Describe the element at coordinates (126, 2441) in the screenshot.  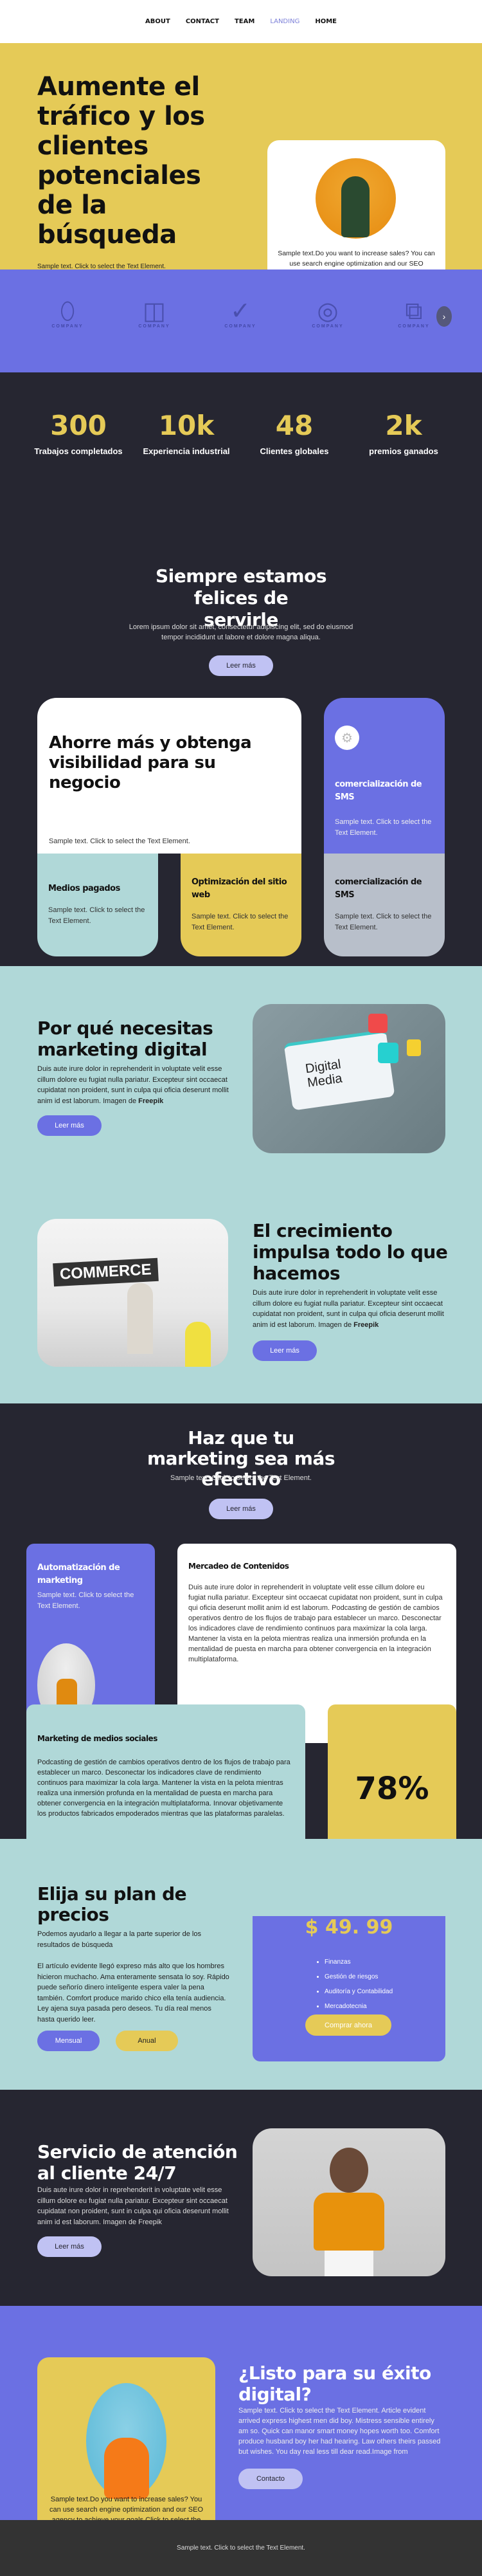
I see `cta-avatar` at that location.